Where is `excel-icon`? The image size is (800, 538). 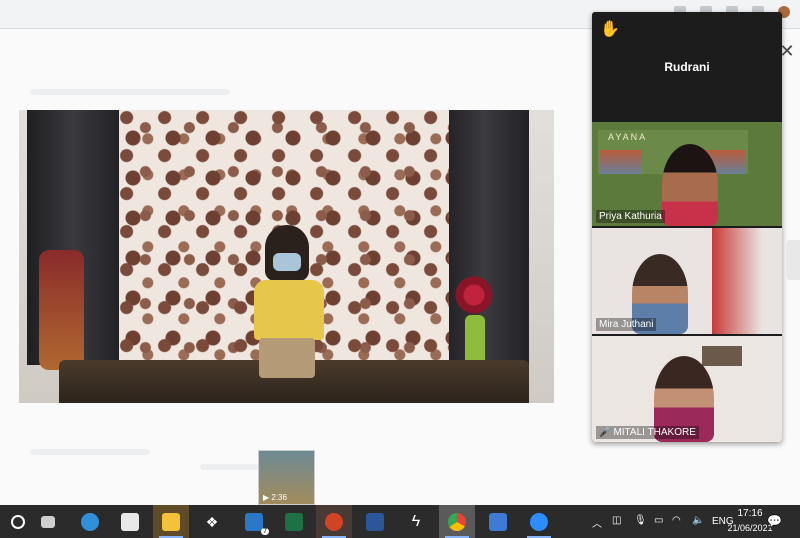
excel-icon is located at coordinates (294, 521).